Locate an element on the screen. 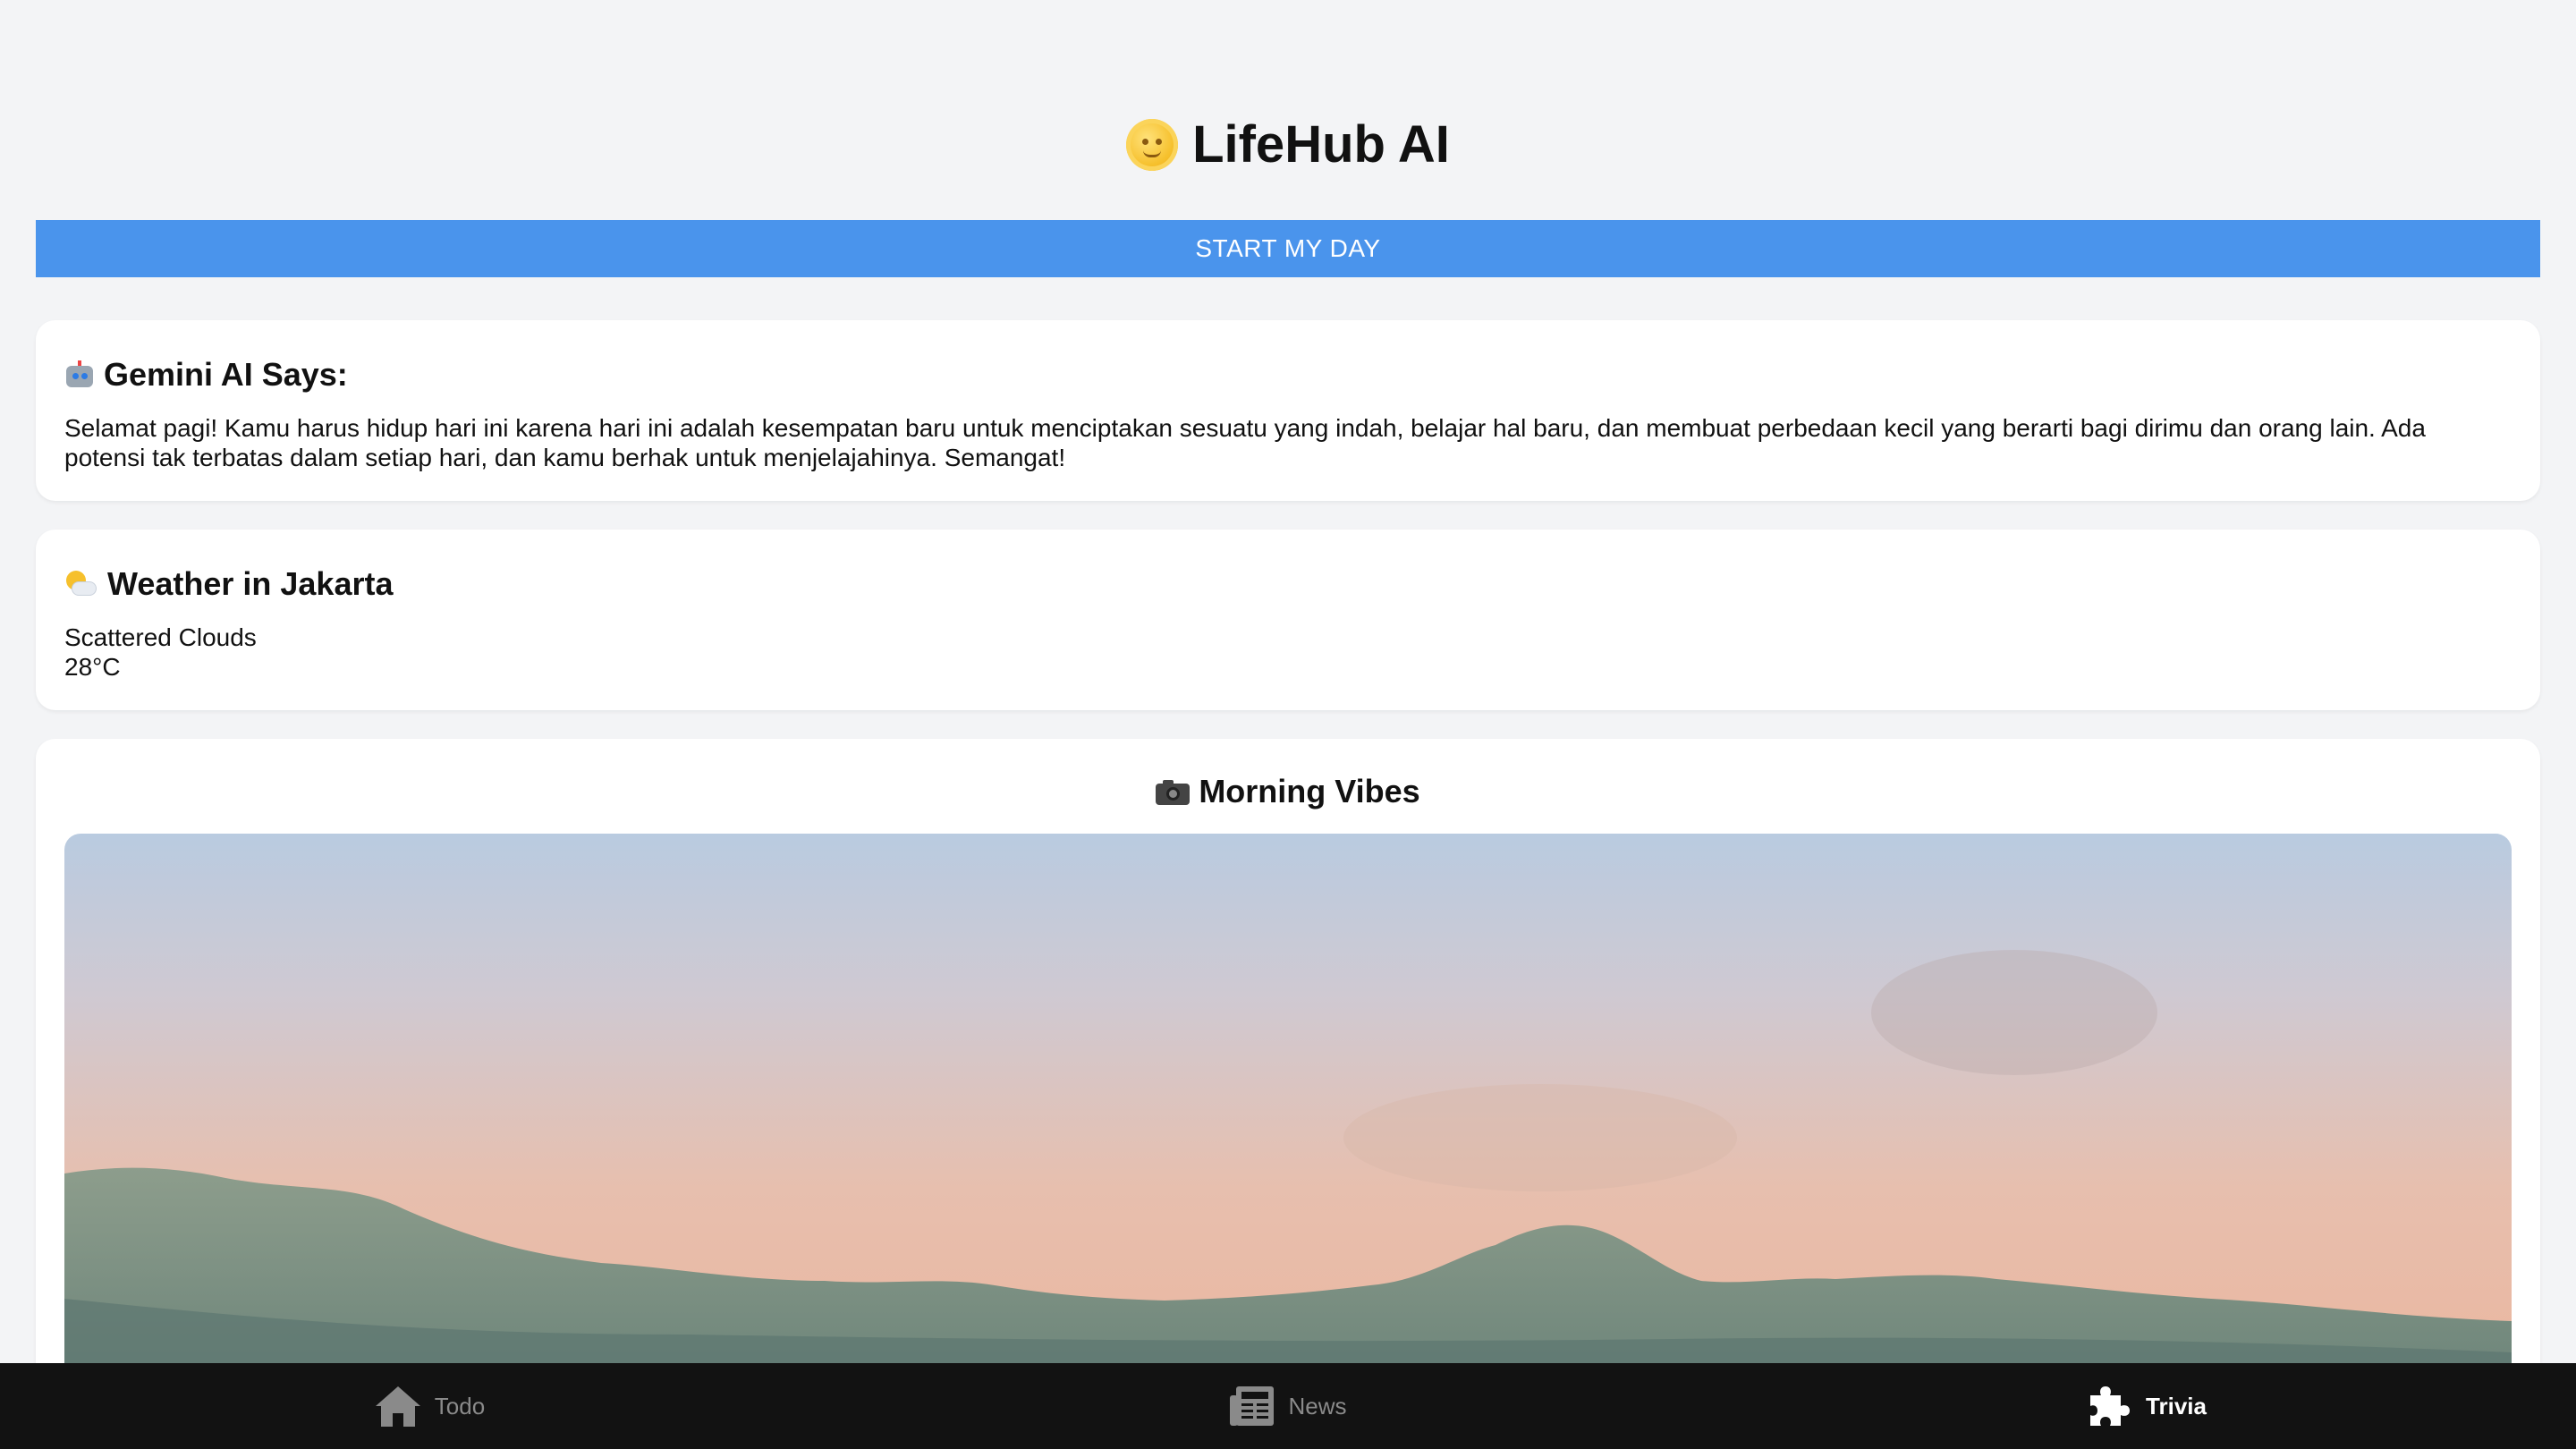 This screenshot has width=2576, height=1449. weather-details: Scattered Clouds 28°C is located at coordinates (1288, 652).